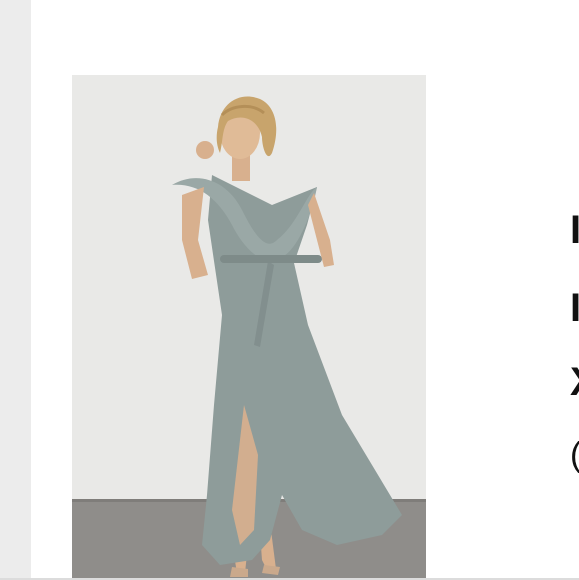 This screenshot has height=580, width=579. What do you see at coordinates (15, 290) in the screenshot?
I see `left-rail` at bounding box center [15, 290].